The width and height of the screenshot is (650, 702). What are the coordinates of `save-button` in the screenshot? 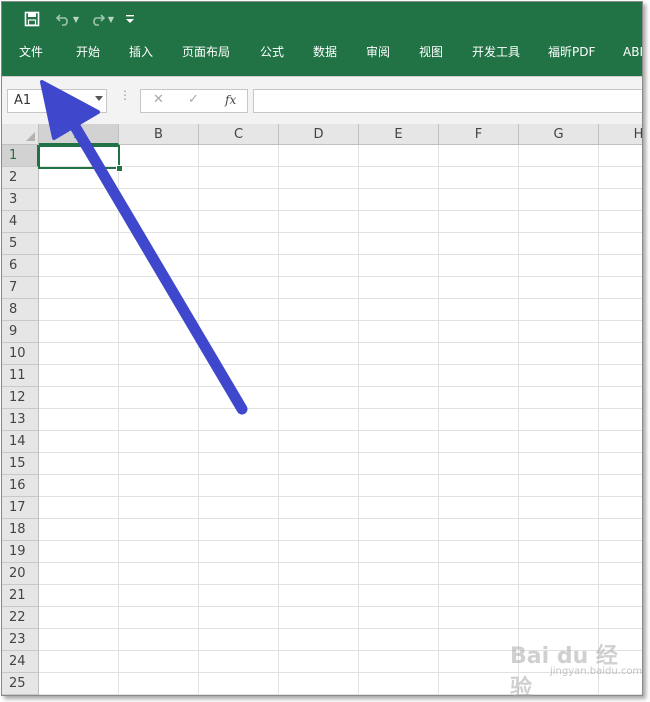 It's located at (32, 19).